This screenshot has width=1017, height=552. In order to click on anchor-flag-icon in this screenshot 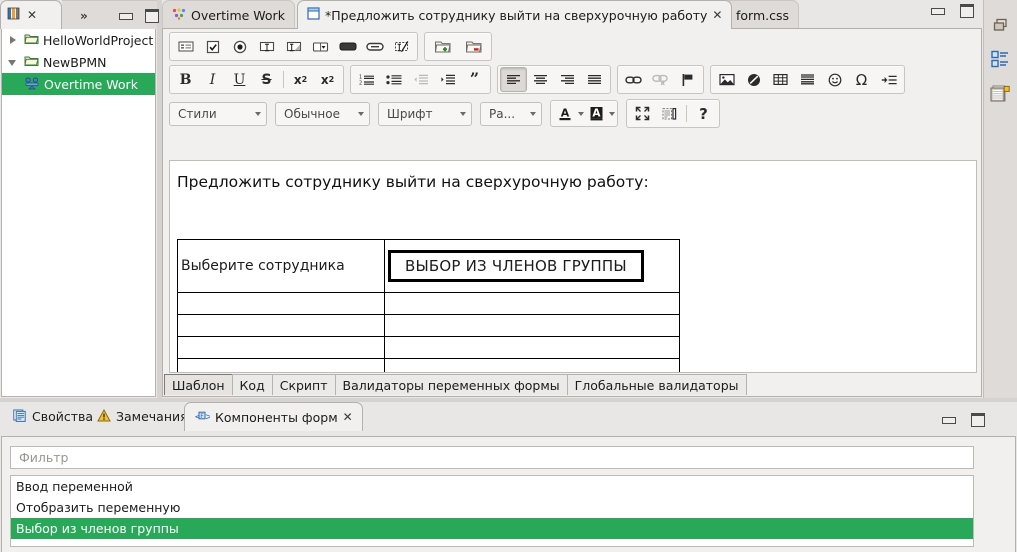, I will do `click(687, 79)`.